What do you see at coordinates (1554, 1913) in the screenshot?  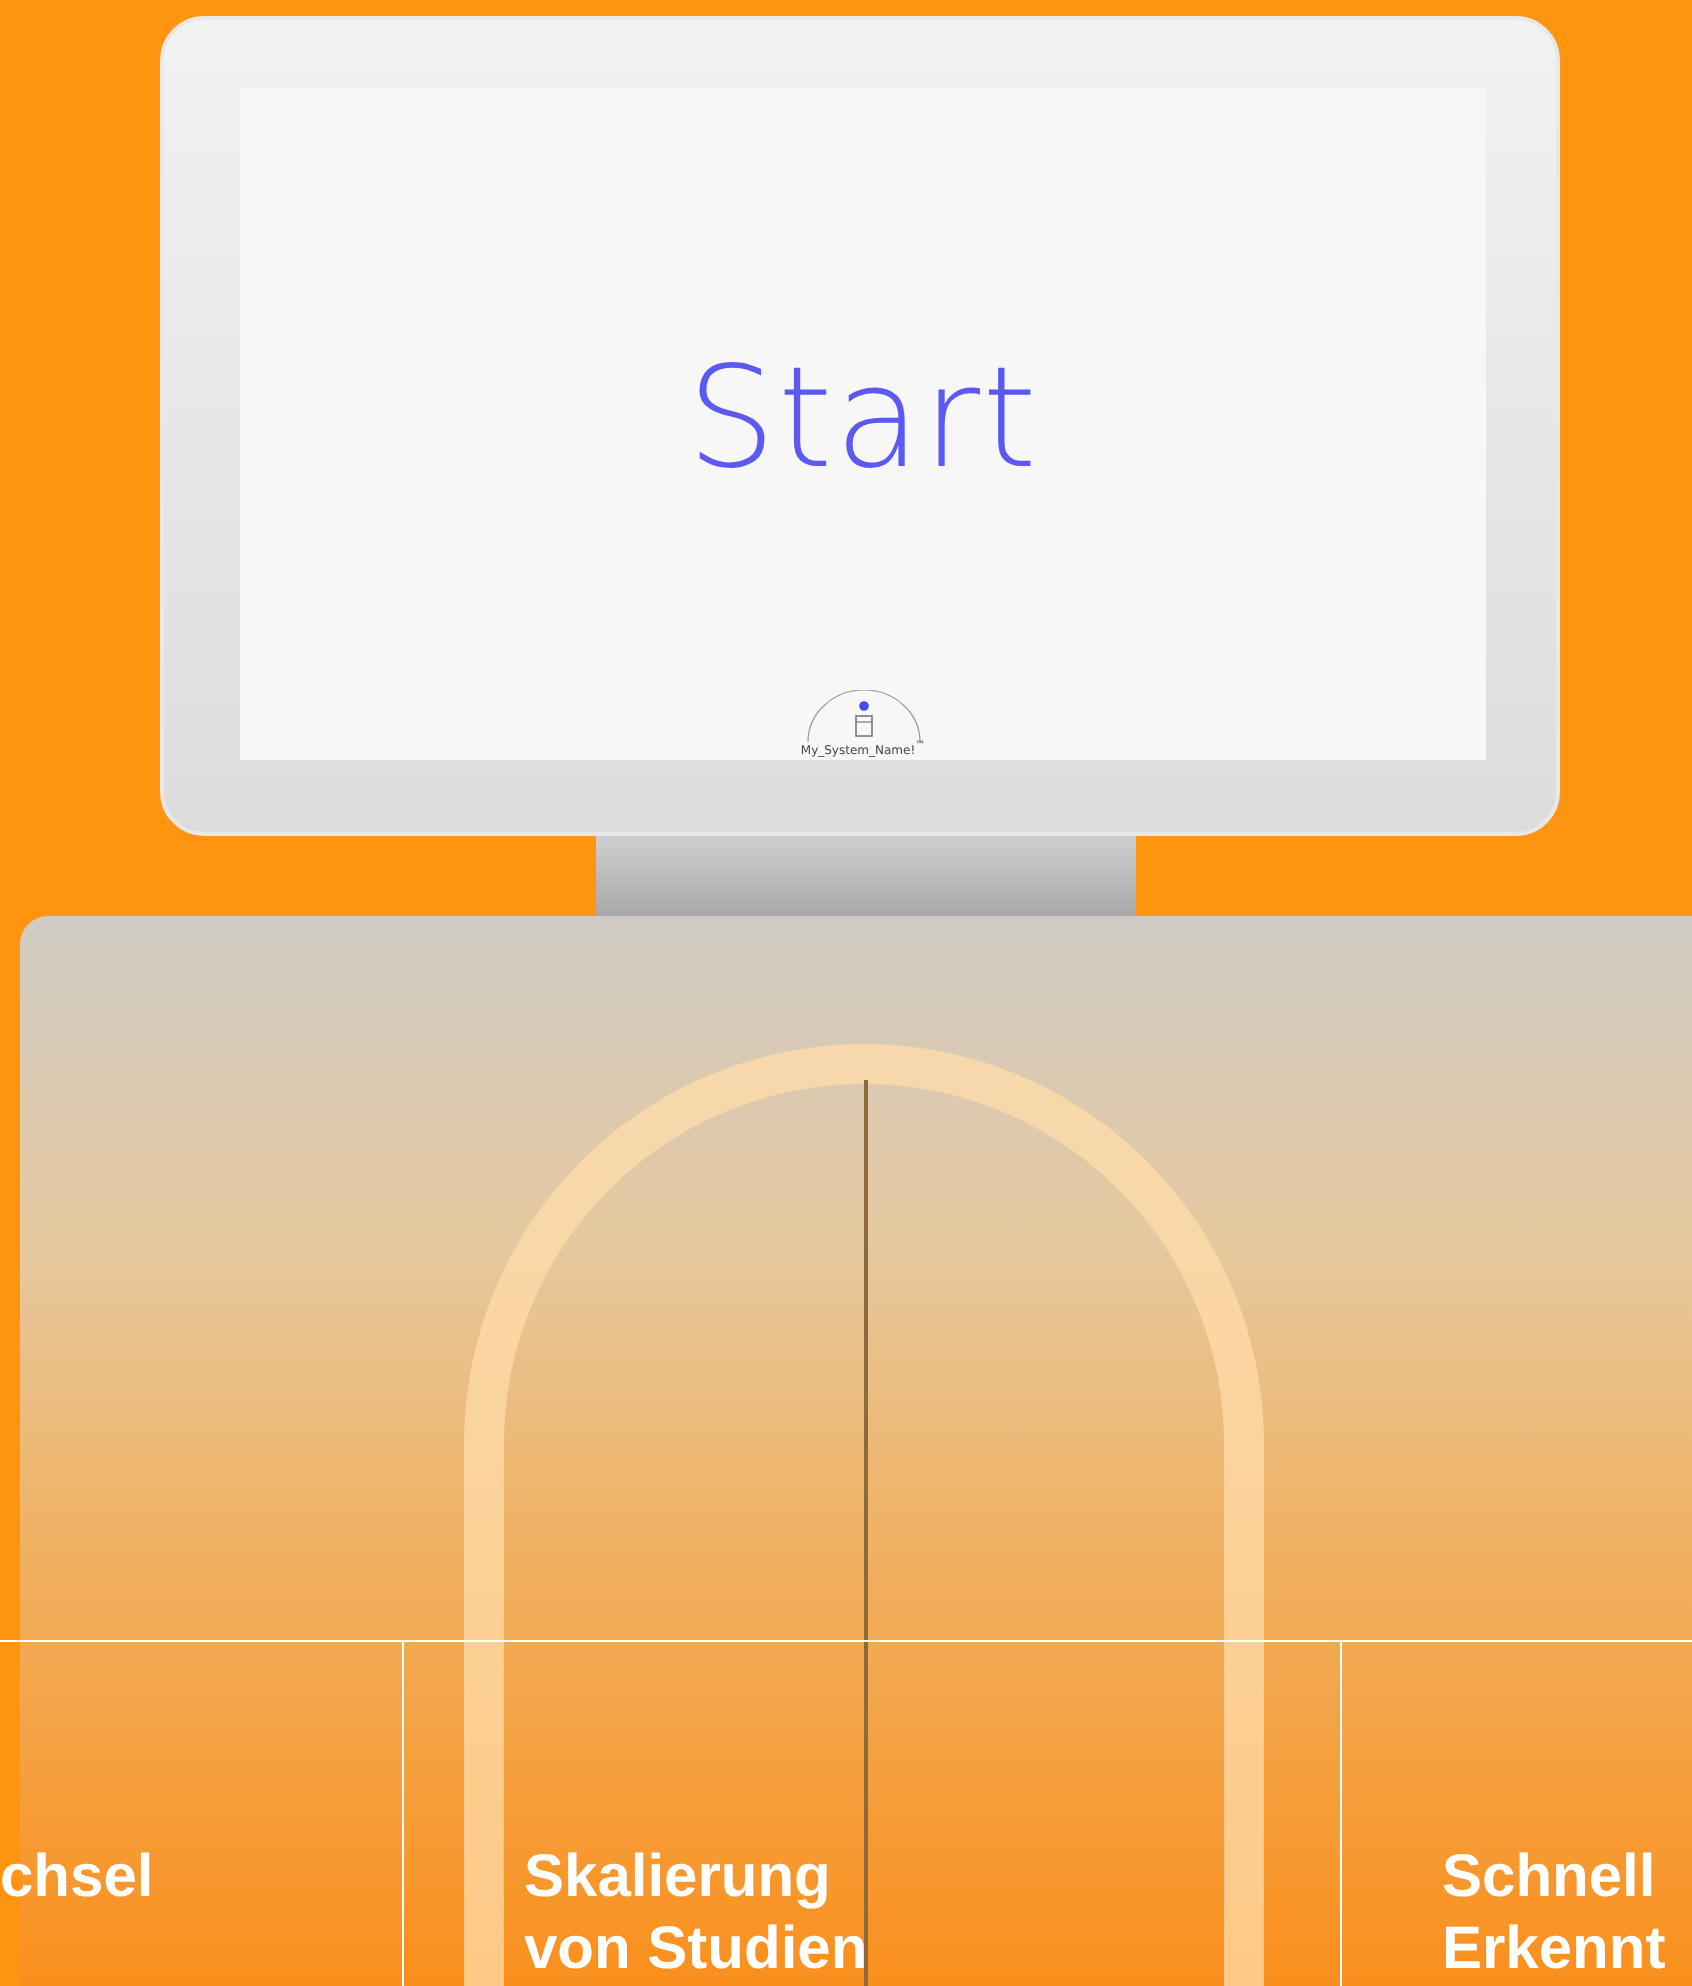 I see `feature-heading: Schnell Erkennt` at bounding box center [1554, 1913].